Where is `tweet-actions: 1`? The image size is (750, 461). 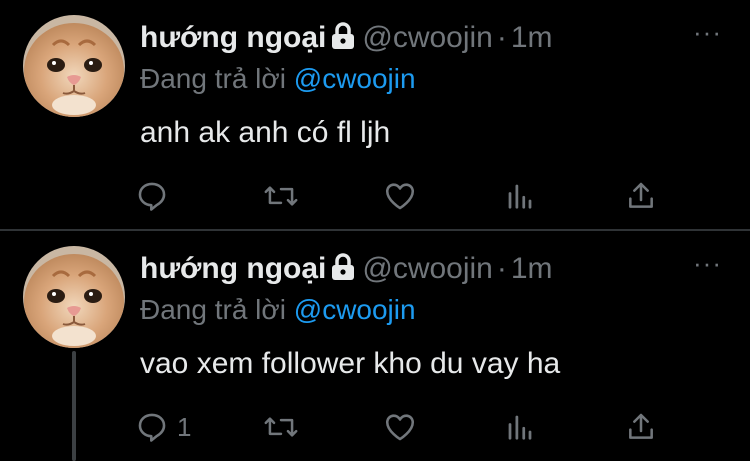 tweet-actions: 1 is located at coordinates (415, 427).